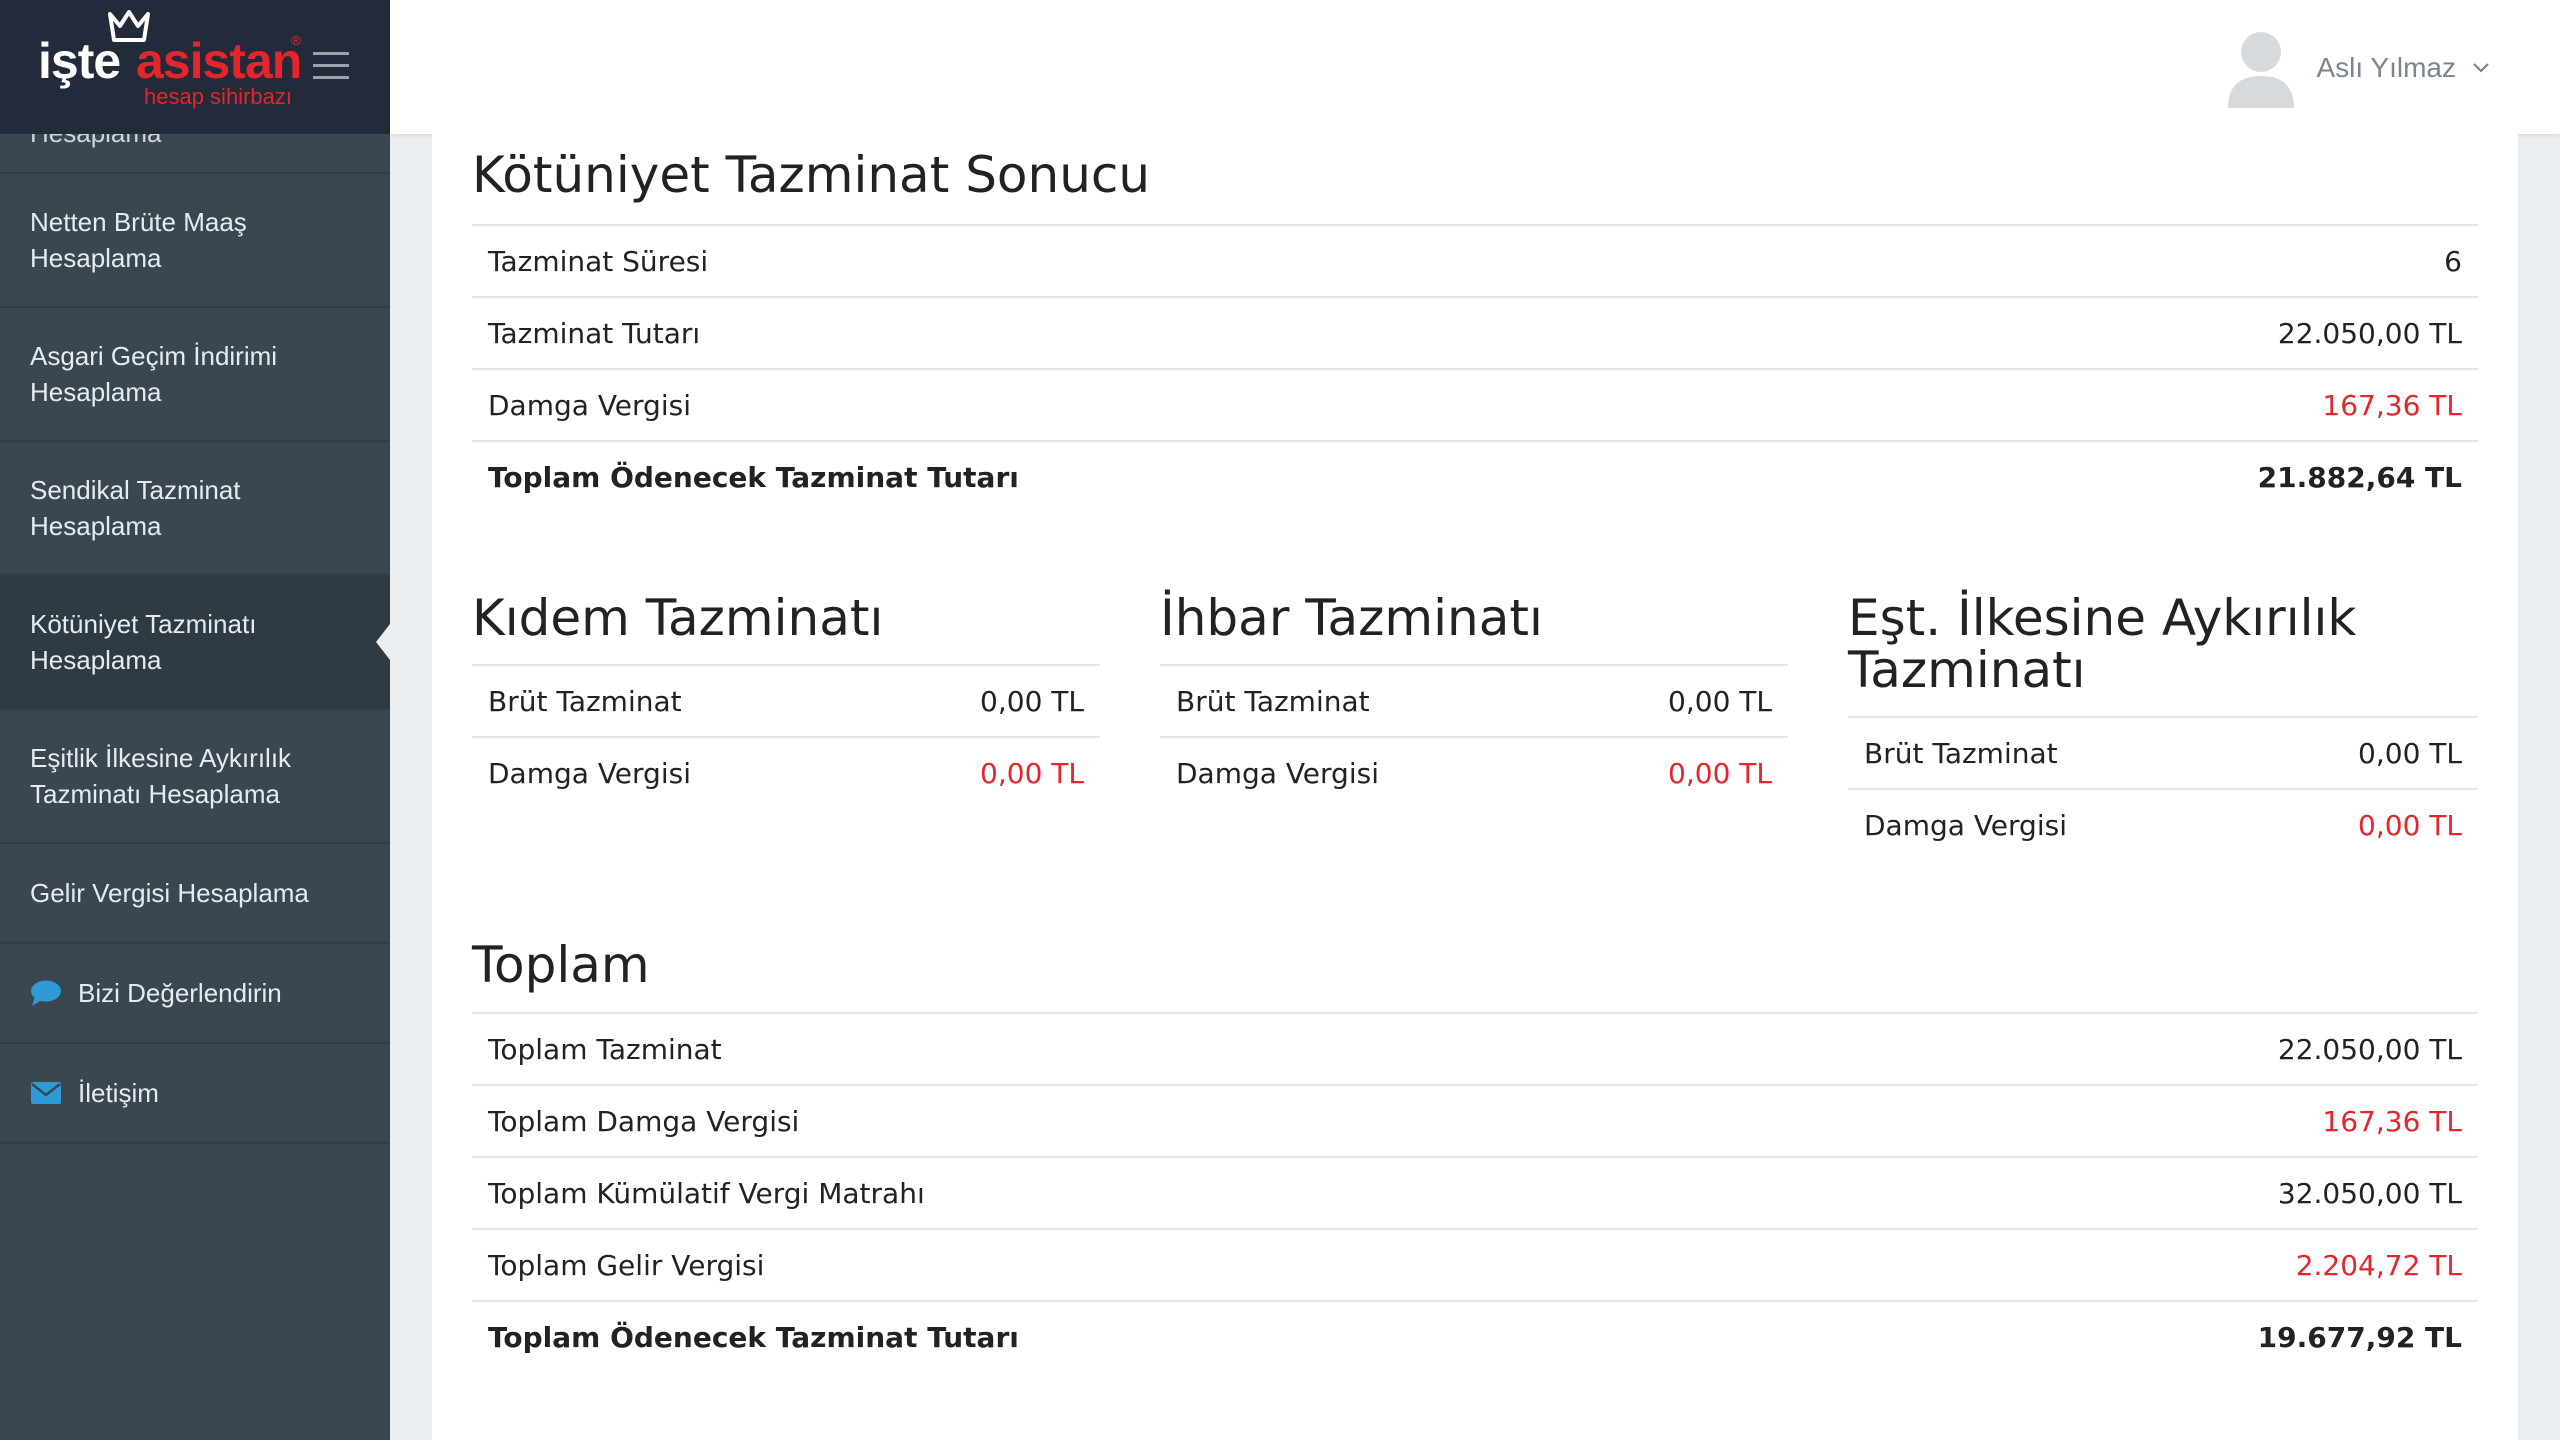 This screenshot has width=2560, height=1440. I want to click on row-label: Tazminat Süresi, so click(1178, 260).